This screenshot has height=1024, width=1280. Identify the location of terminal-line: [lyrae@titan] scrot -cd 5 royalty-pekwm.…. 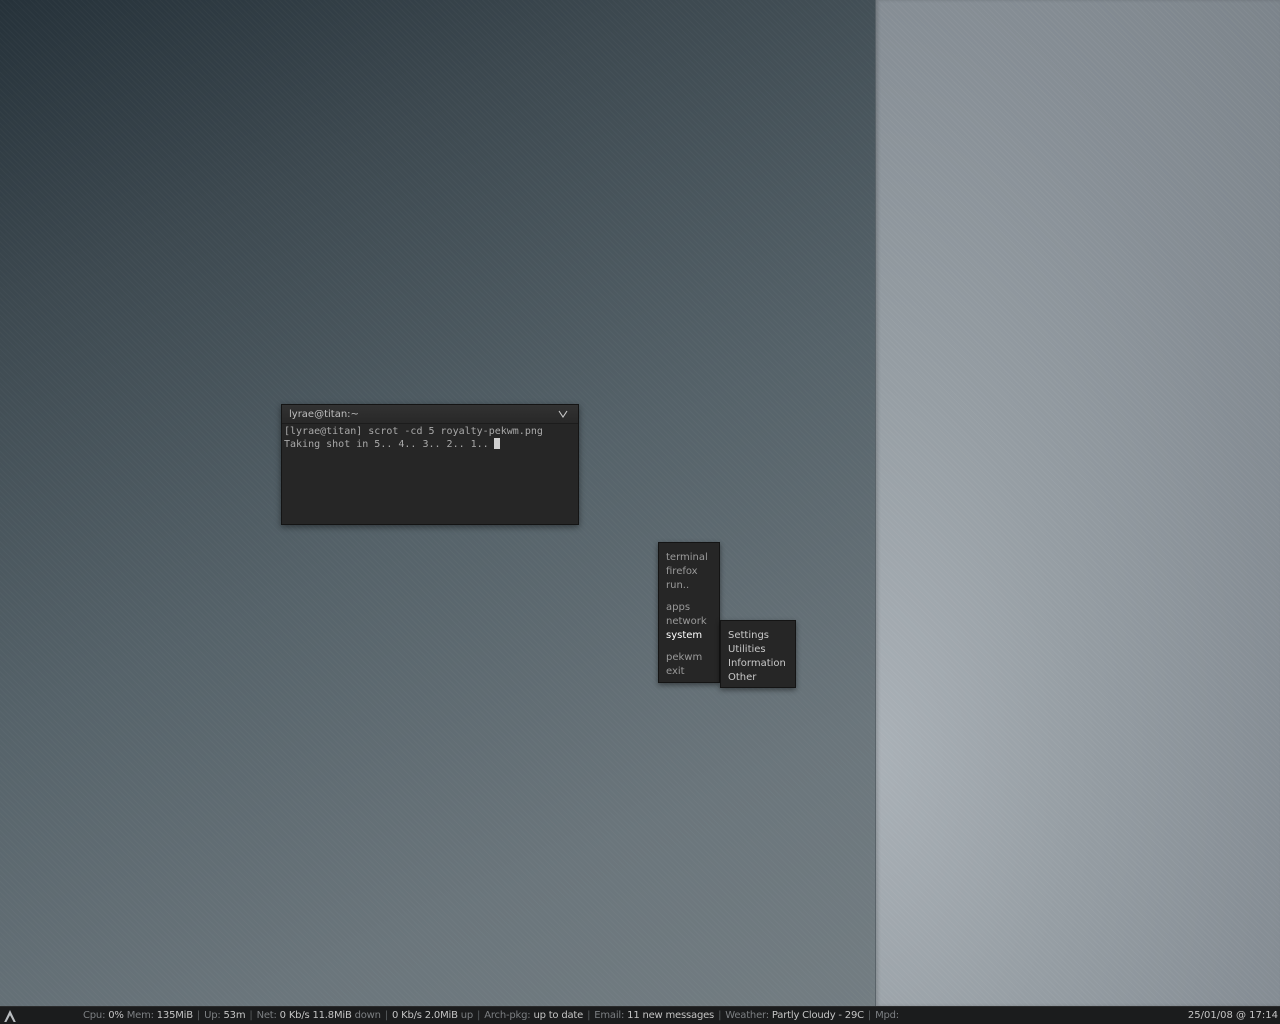
(413, 431).